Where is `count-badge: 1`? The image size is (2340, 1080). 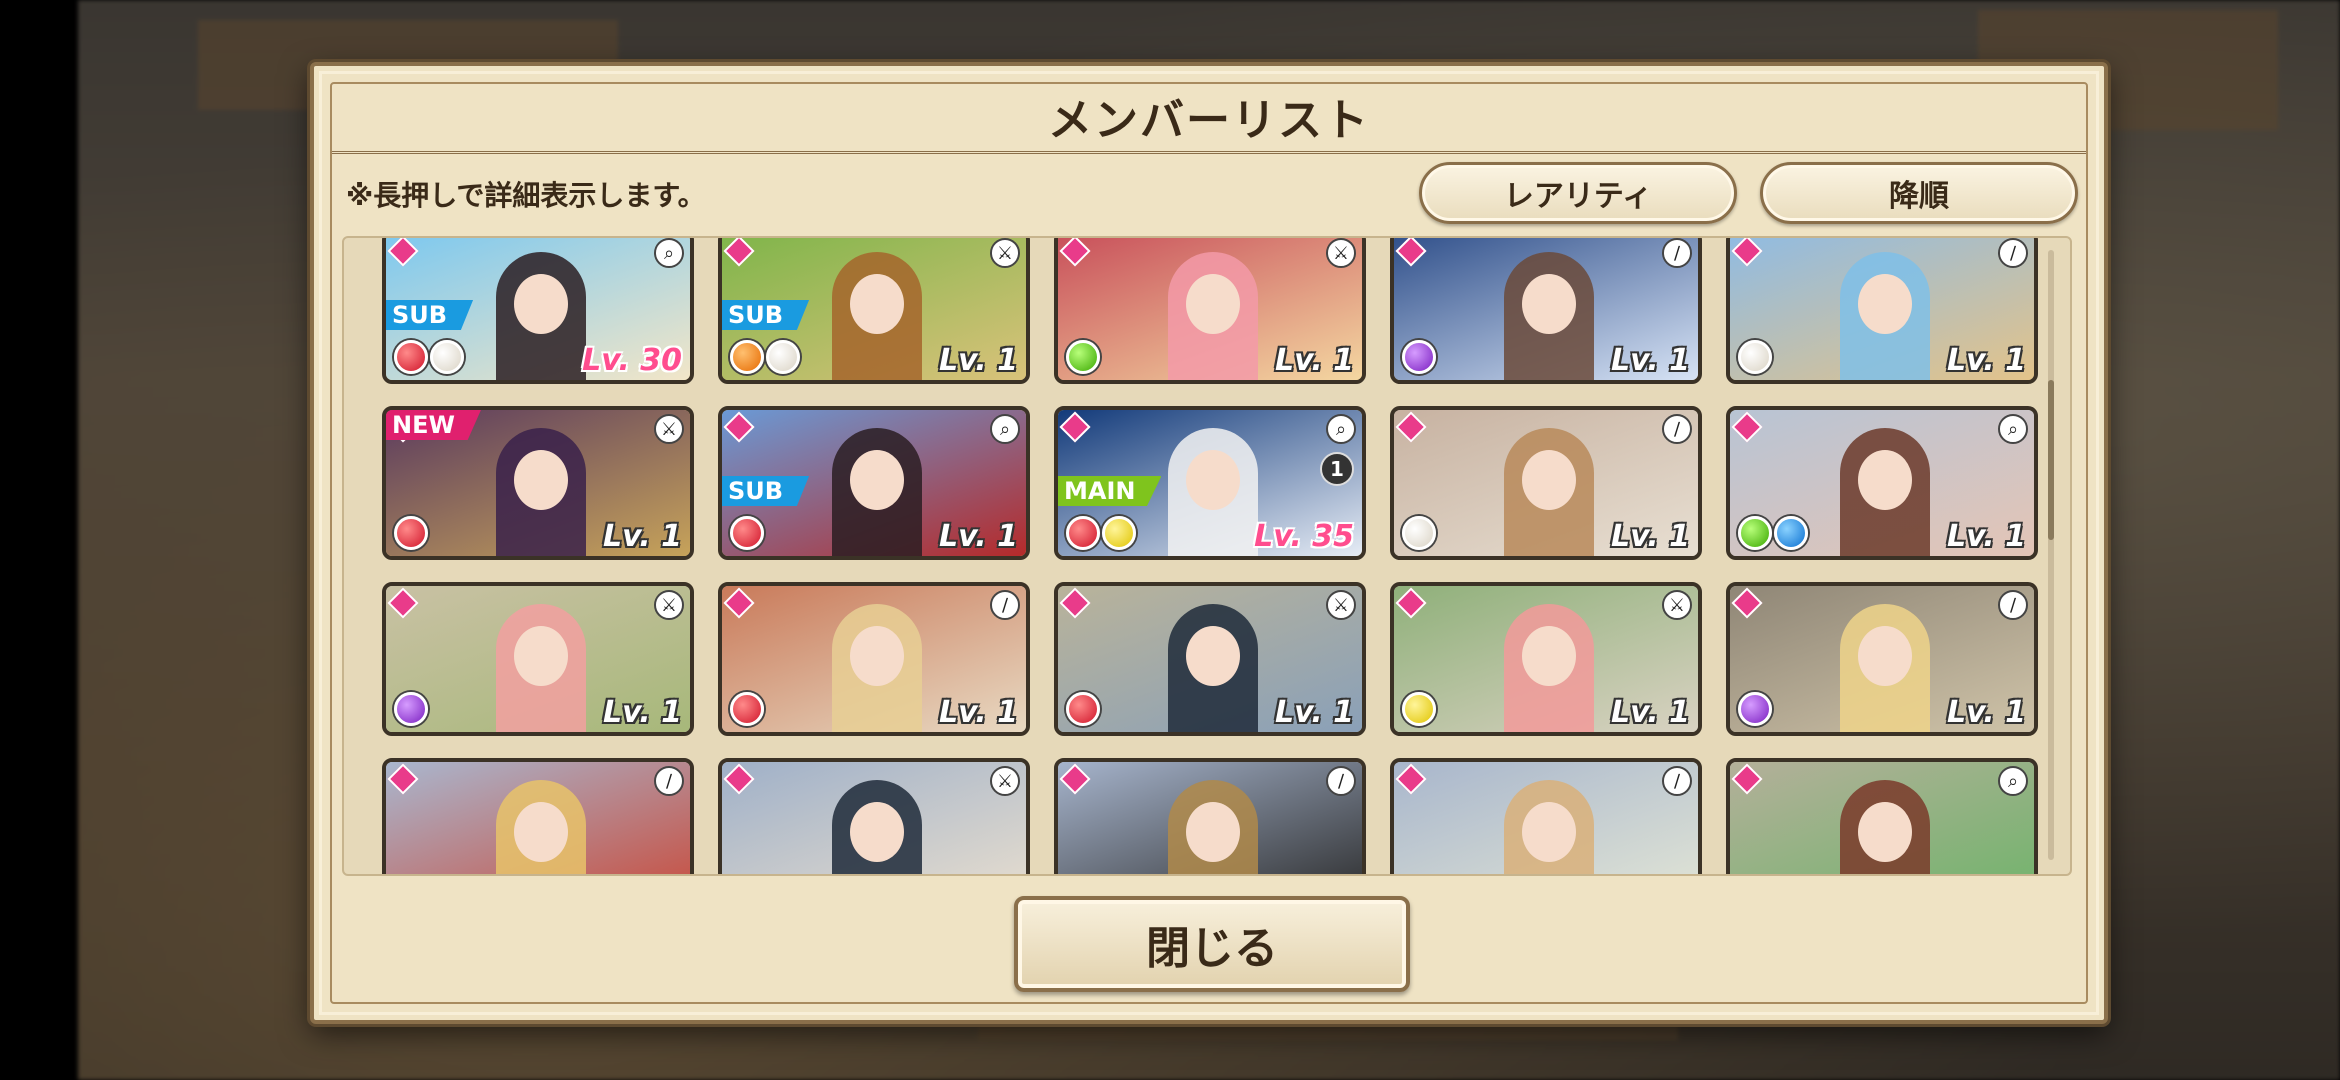 count-badge: 1 is located at coordinates (1337, 469).